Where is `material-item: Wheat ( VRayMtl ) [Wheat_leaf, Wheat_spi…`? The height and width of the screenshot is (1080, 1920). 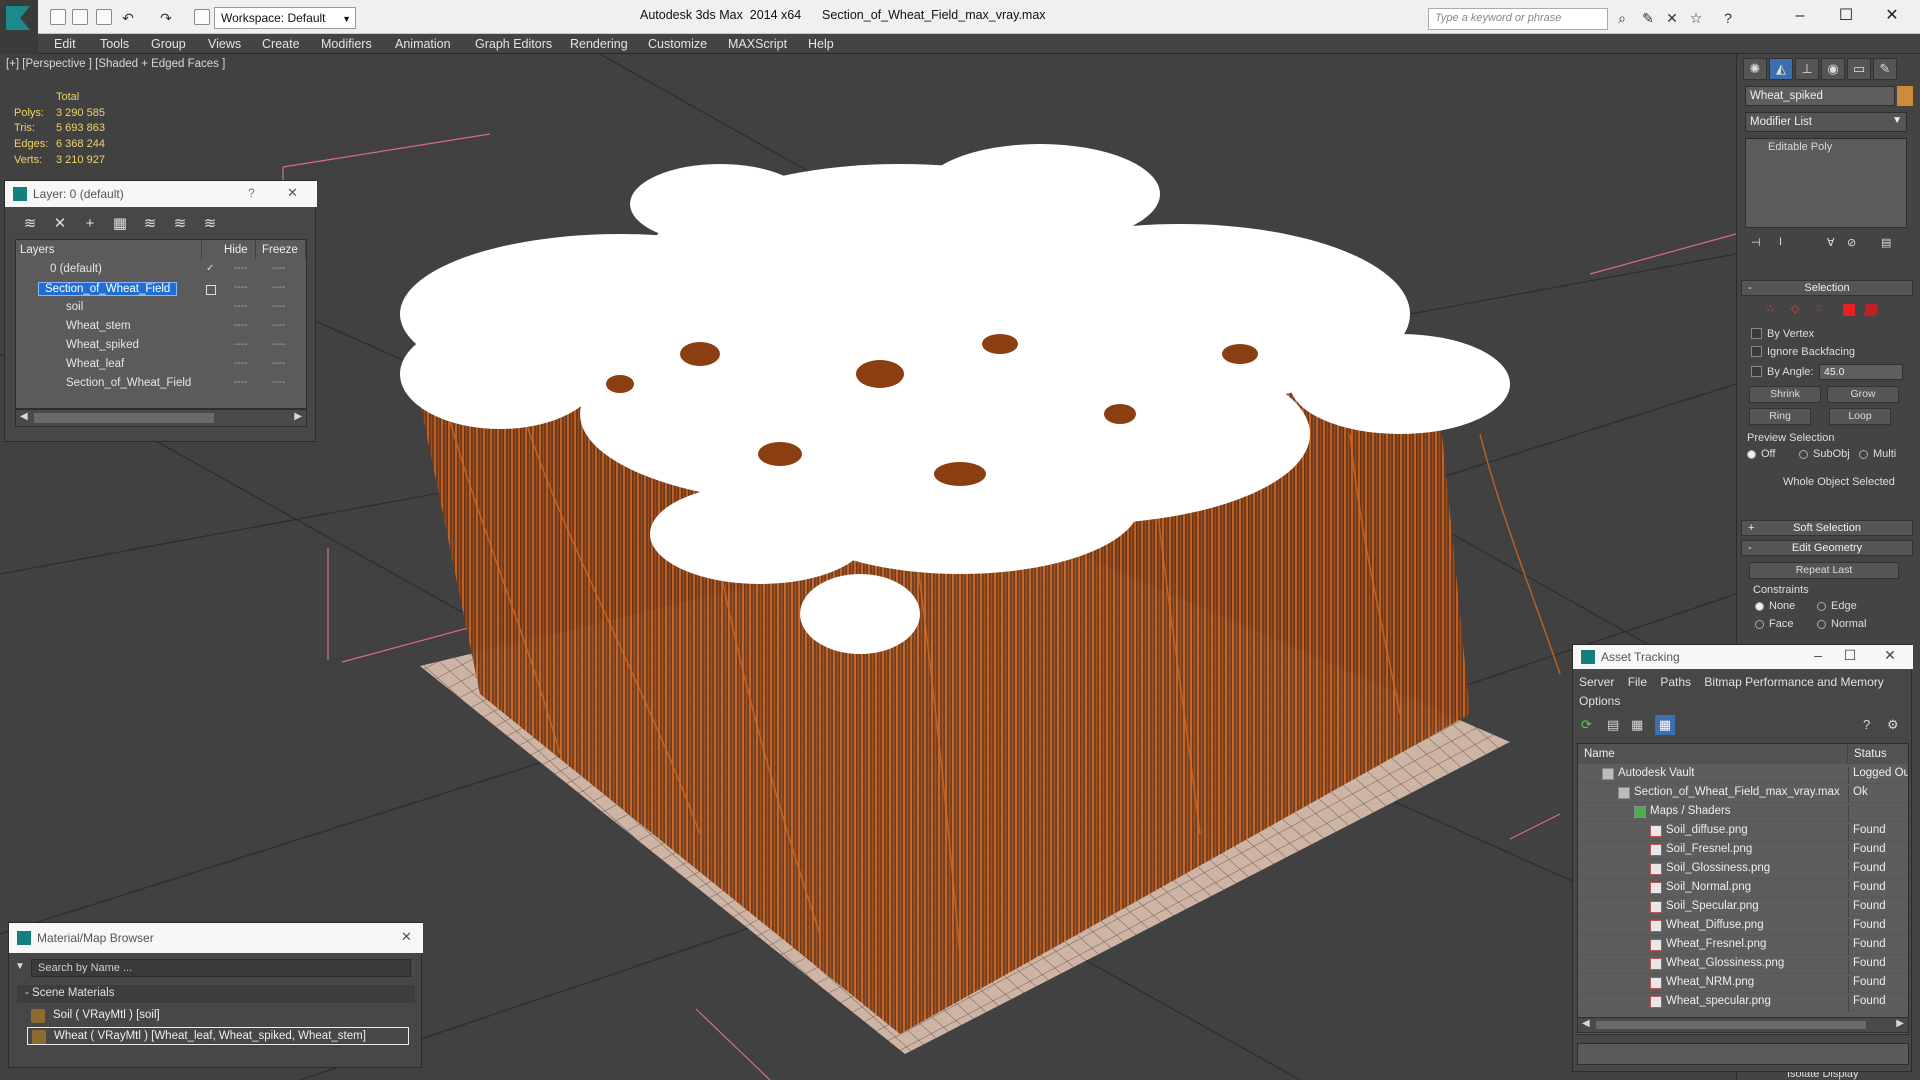
material-item: Wheat ( VRayMtl ) [Wheat_leaf, Wheat_spi… is located at coordinates (218, 1036).